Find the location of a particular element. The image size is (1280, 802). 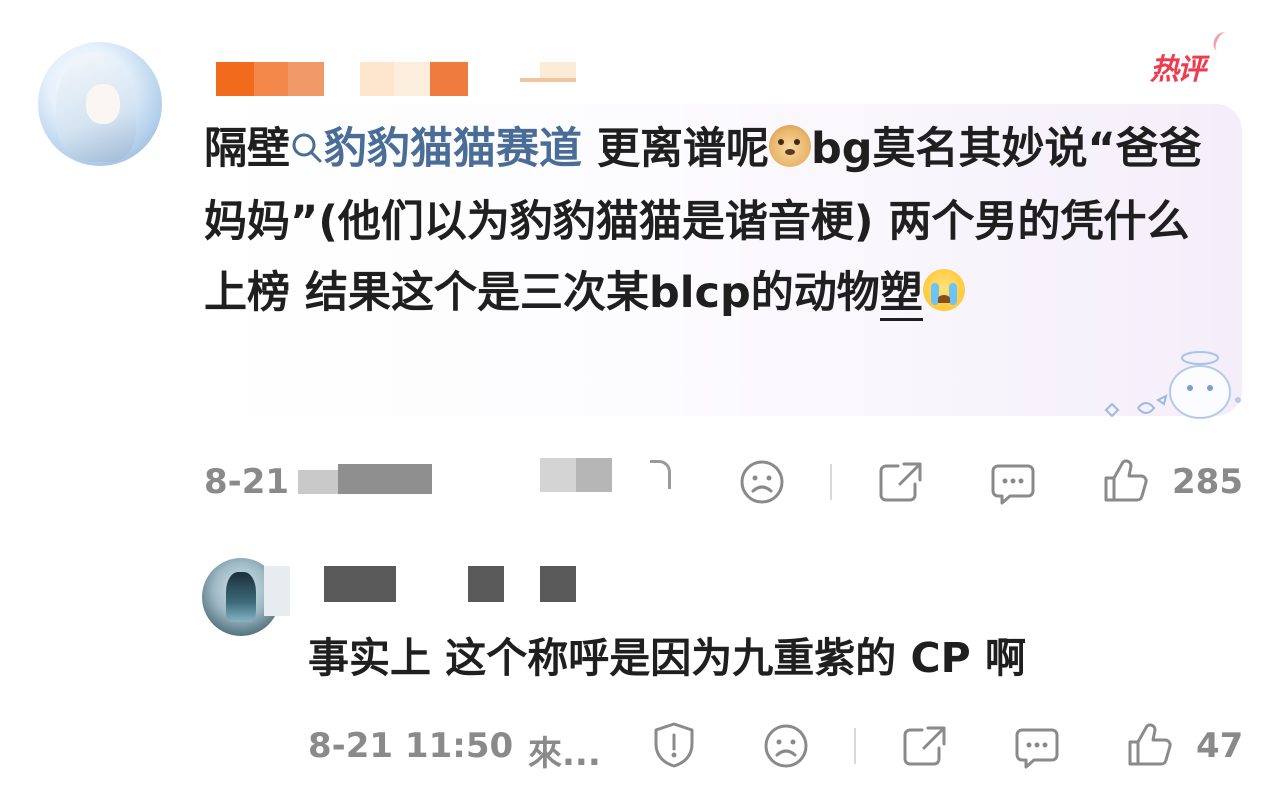

comment-text-prefix: 隔壁 is located at coordinates (247, 149).